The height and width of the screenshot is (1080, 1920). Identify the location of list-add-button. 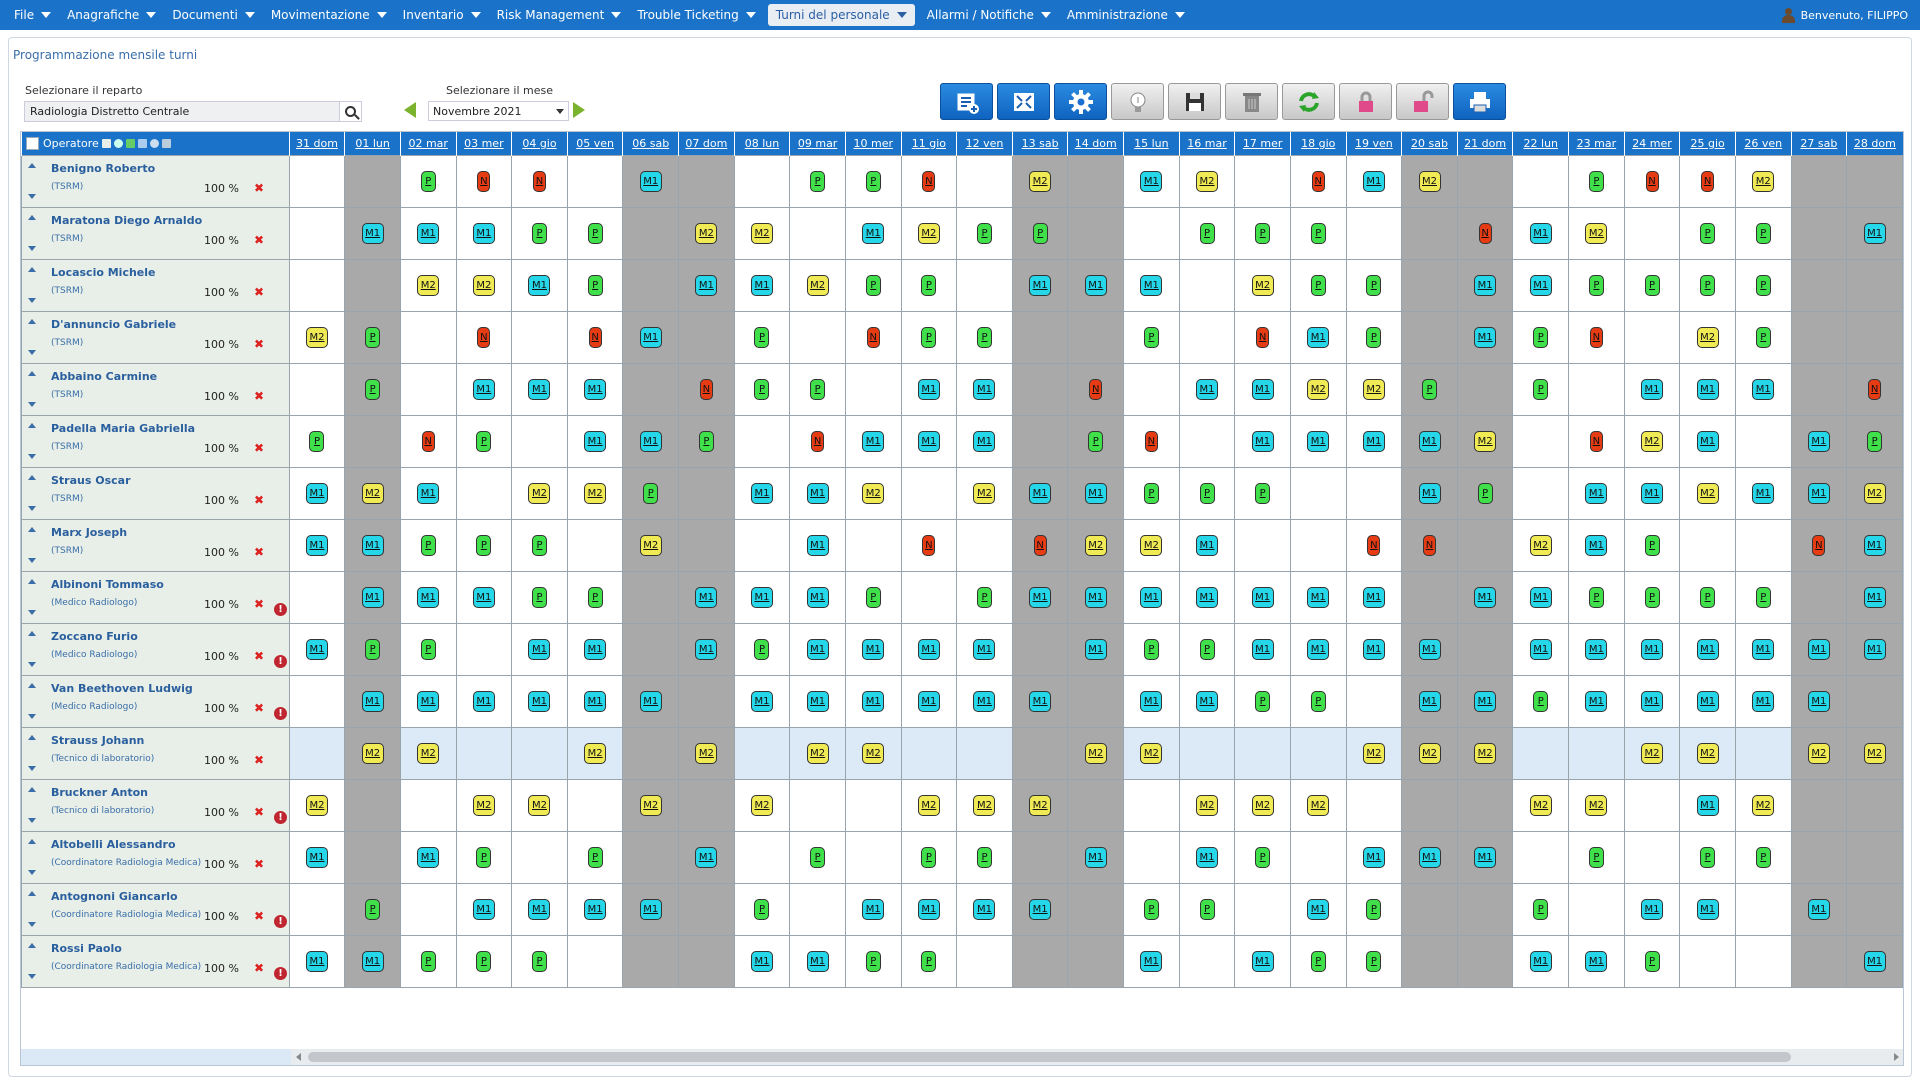
(966, 101).